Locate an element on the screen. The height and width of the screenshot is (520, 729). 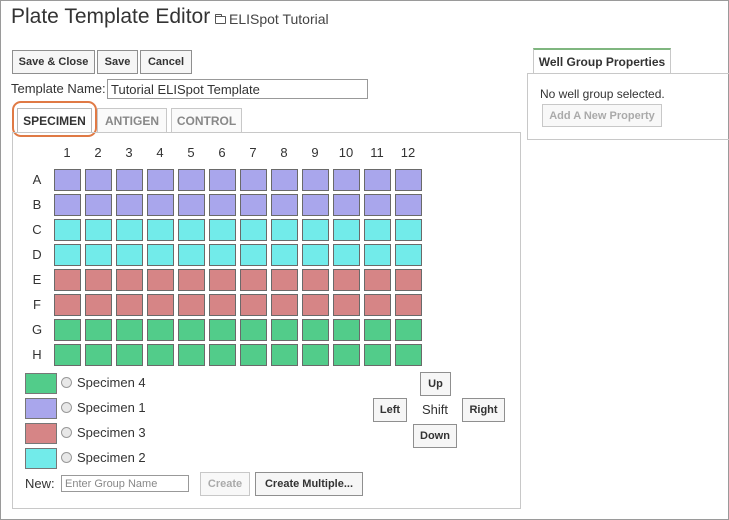
save-button: Save is located at coordinates (117, 62).